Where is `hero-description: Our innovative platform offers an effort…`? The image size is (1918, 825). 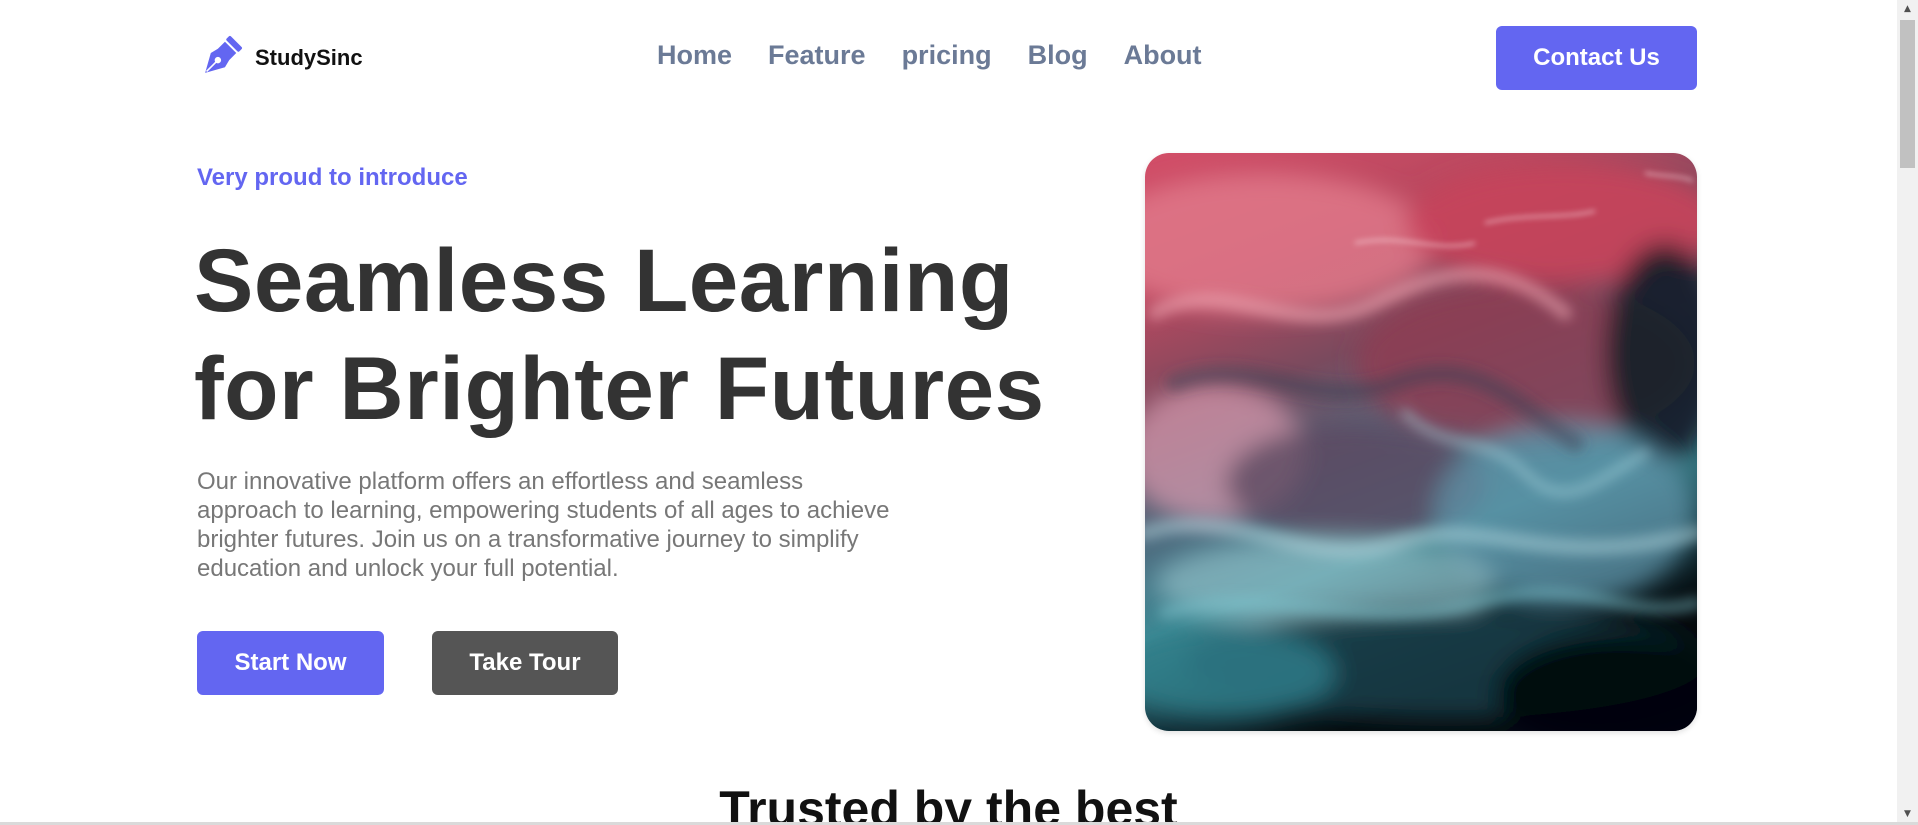
hero-description: Our innovative platform offers an effort… is located at coordinates (543, 525).